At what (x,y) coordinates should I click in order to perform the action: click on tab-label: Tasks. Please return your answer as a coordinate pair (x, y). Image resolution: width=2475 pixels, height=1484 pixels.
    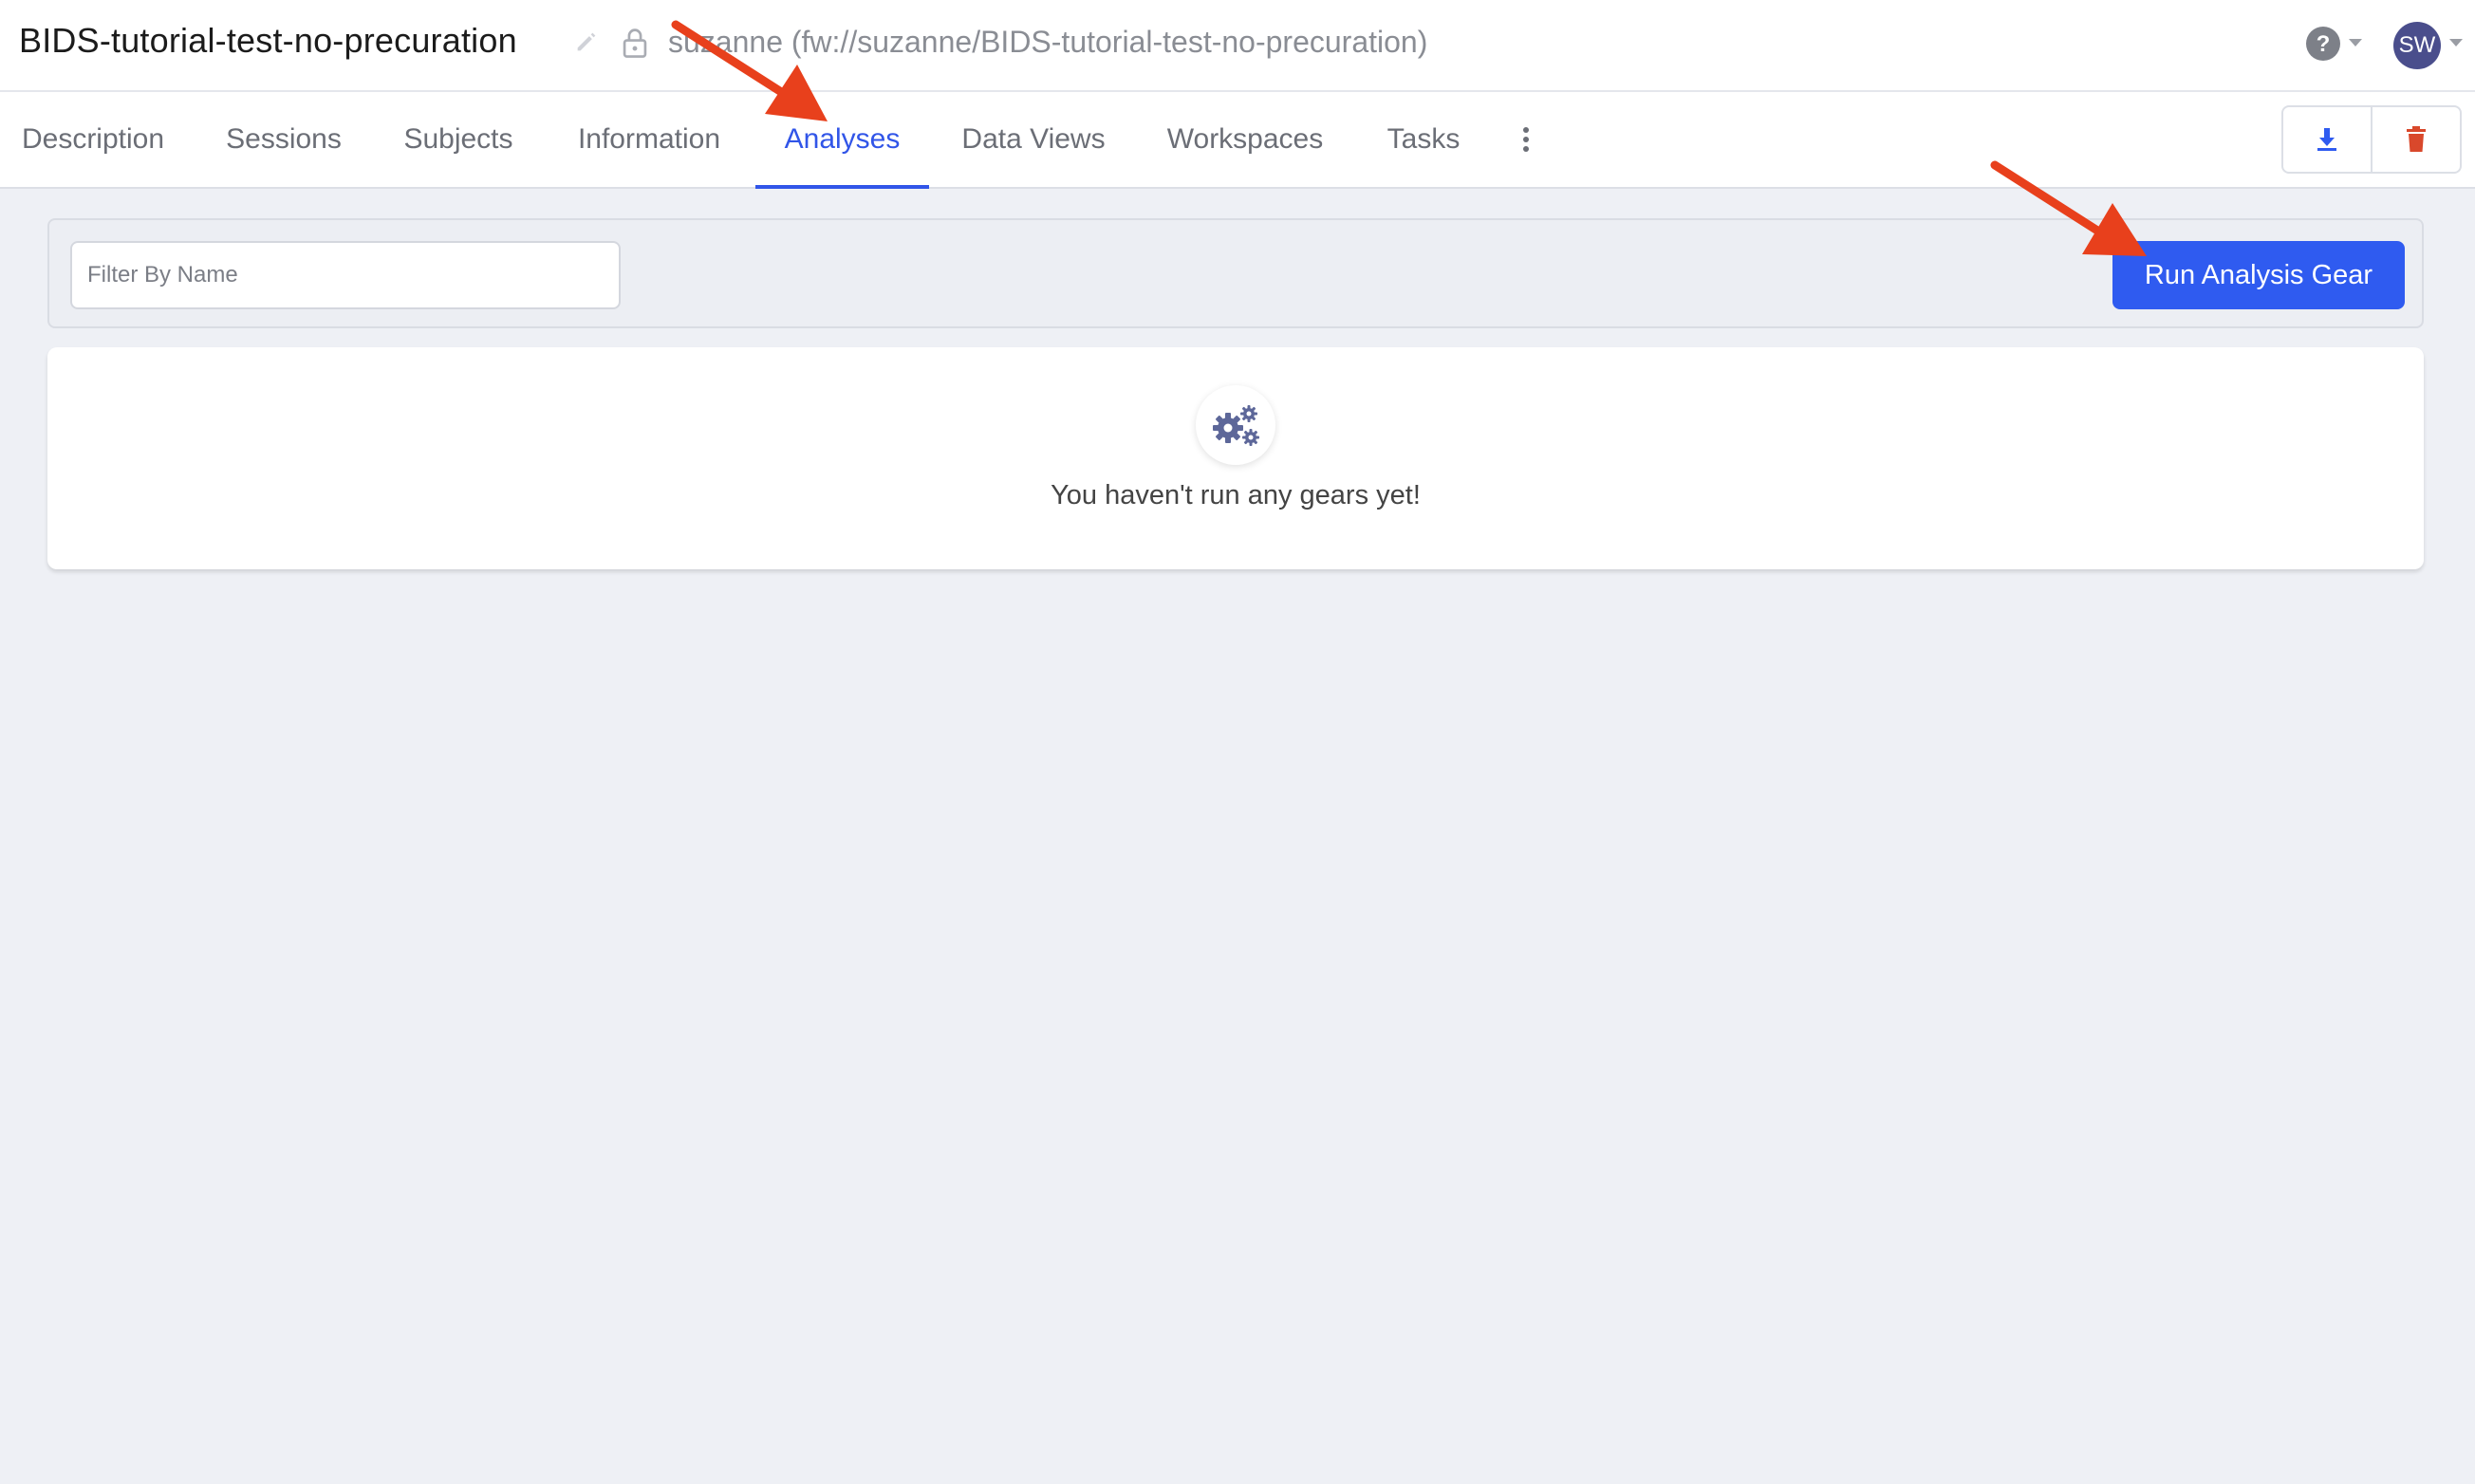
    Looking at the image, I should click on (1423, 139).